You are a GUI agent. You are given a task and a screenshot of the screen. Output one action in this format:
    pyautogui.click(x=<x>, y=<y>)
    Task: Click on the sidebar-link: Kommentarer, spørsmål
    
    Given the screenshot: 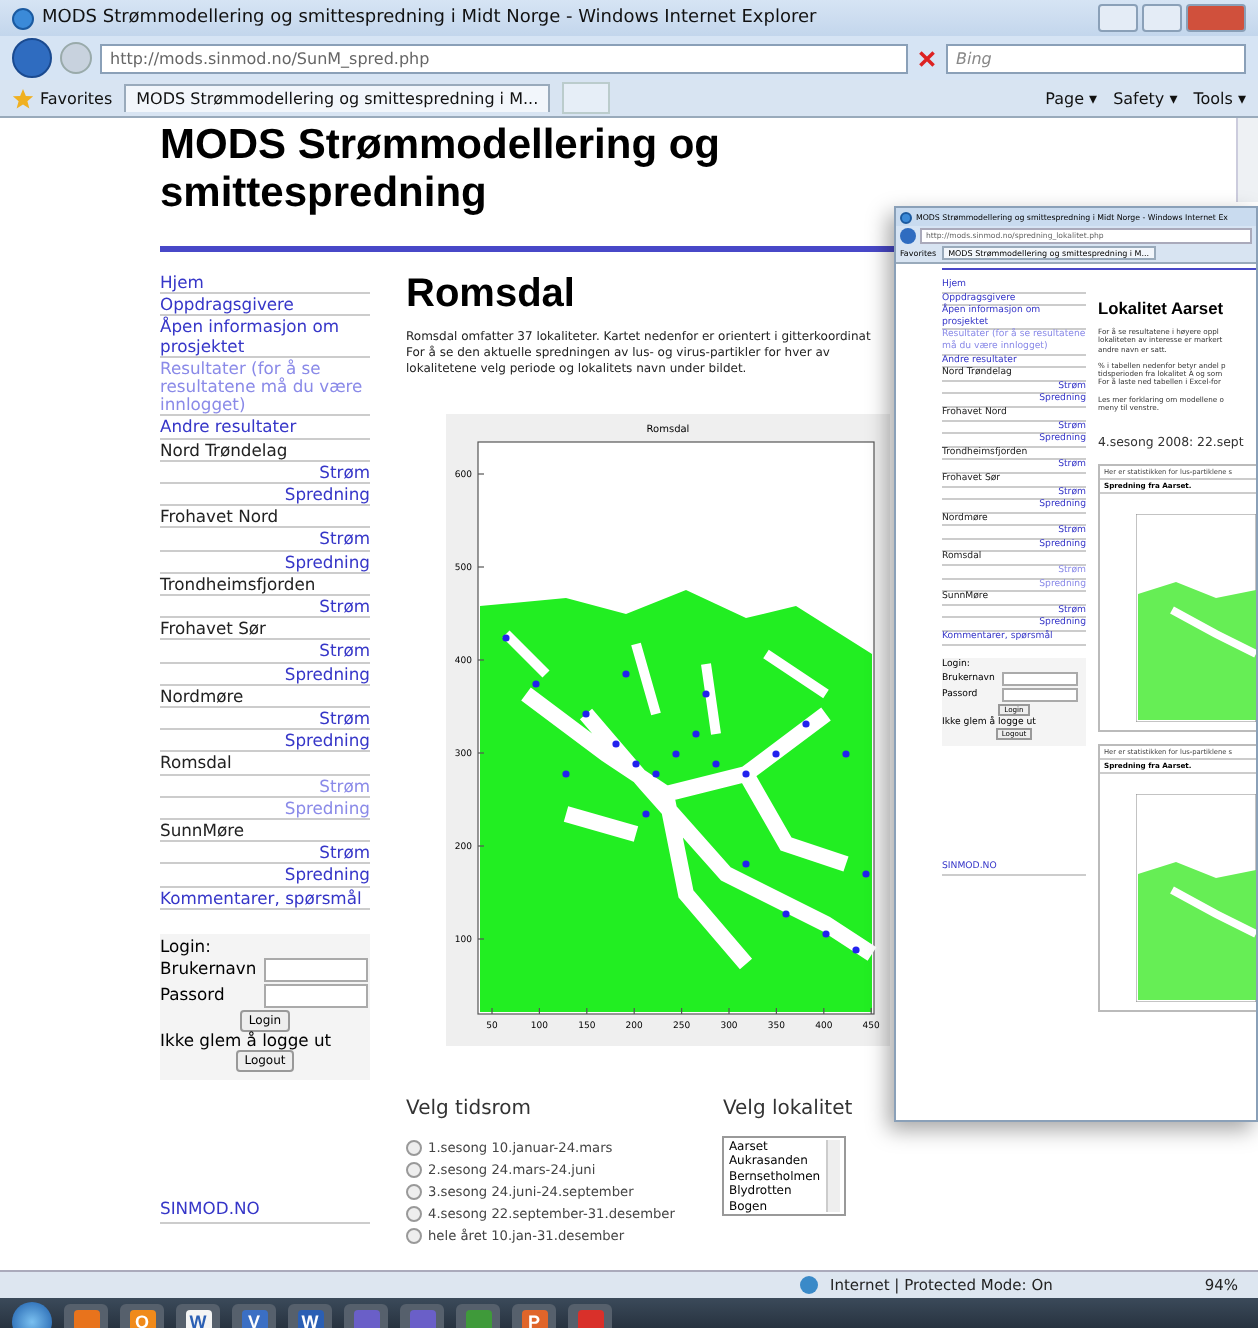 What is the action you would take?
    pyautogui.click(x=265, y=898)
    